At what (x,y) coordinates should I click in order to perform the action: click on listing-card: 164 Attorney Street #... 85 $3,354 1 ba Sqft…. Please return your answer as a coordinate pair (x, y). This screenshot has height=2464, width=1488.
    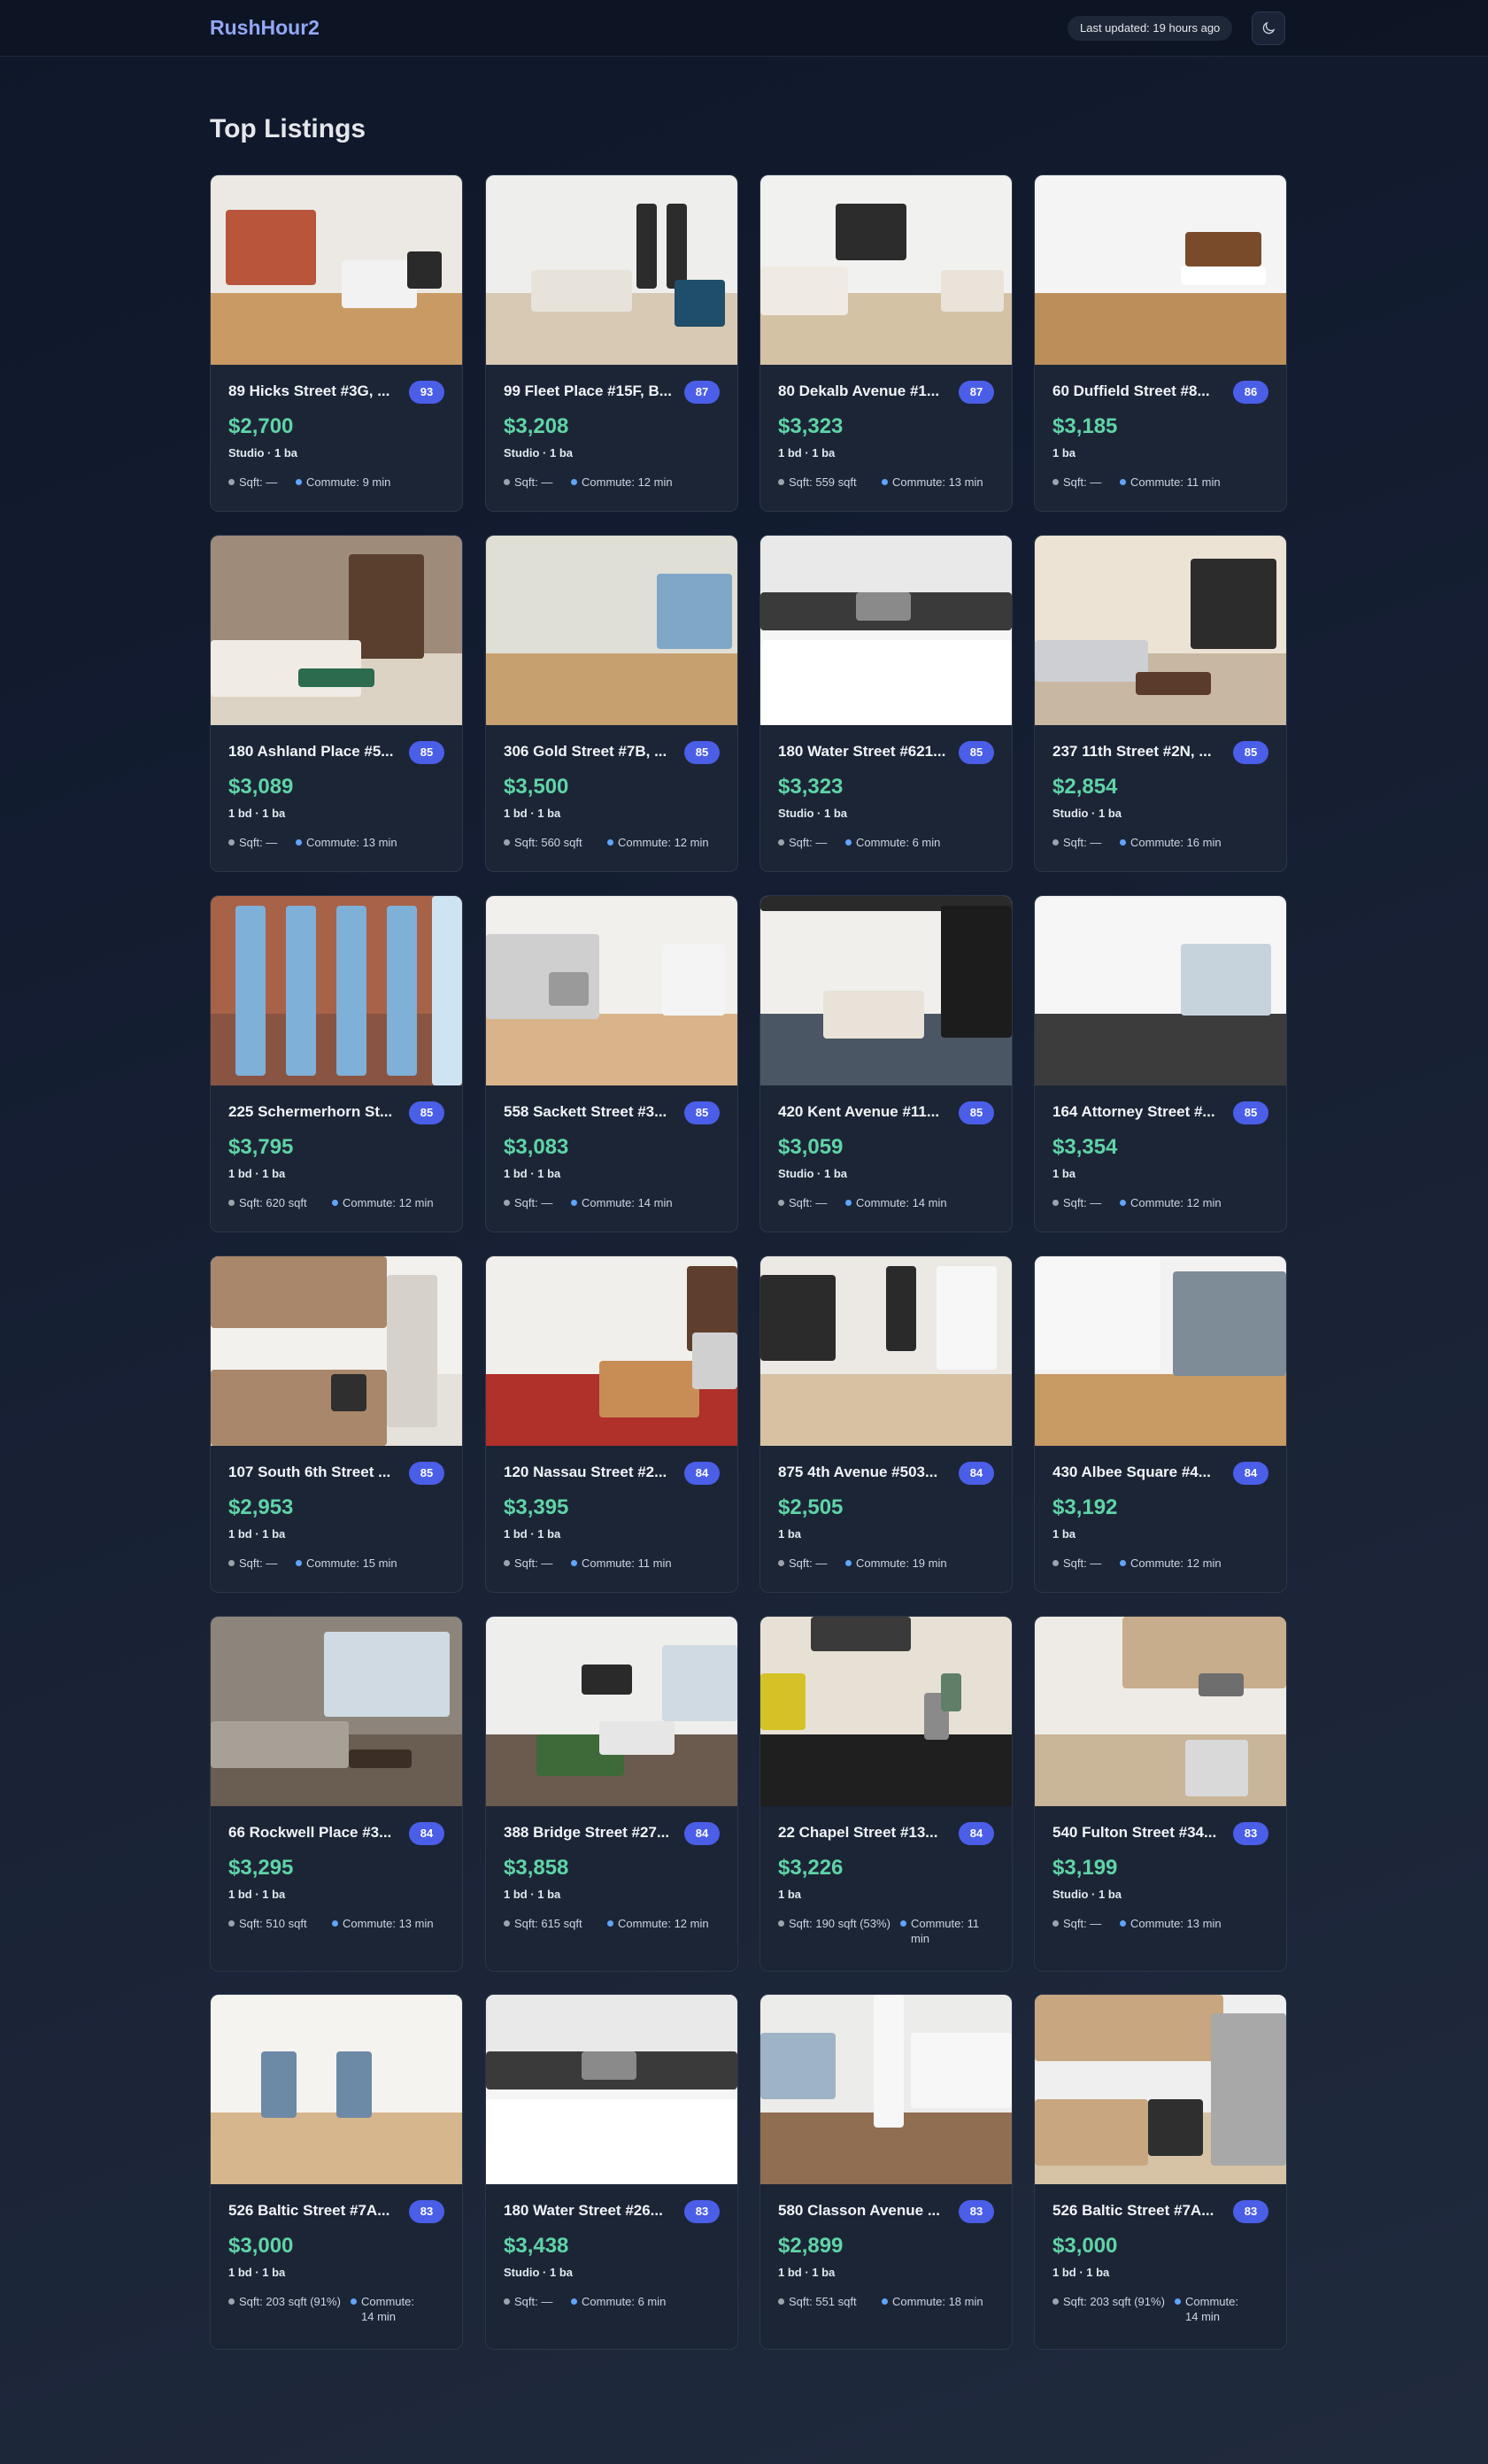
    Looking at the image, I should click on (1160, 1063).